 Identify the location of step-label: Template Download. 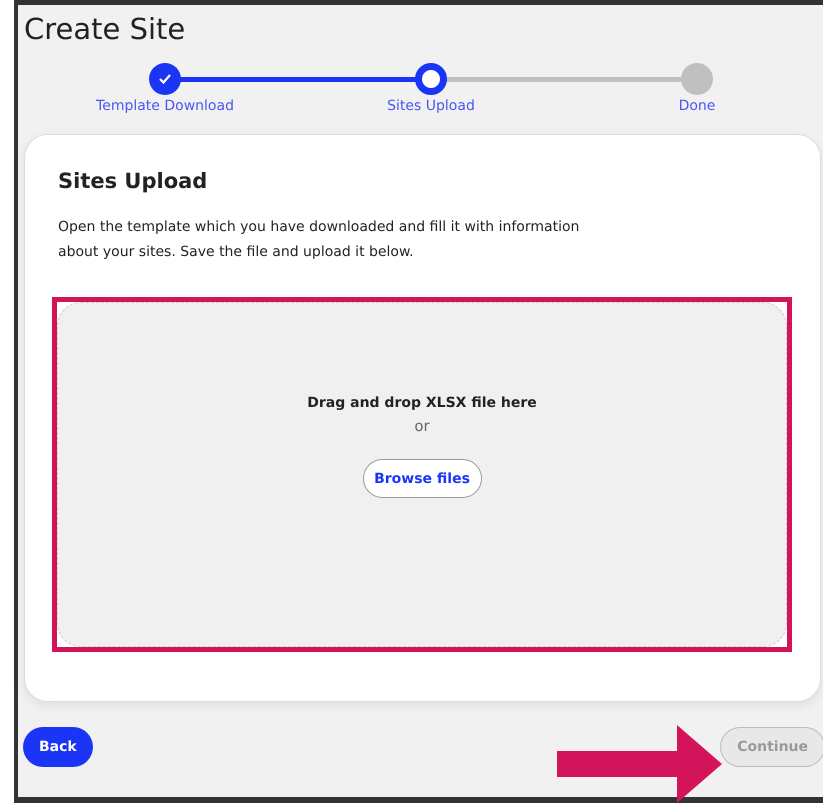
(165, 106).